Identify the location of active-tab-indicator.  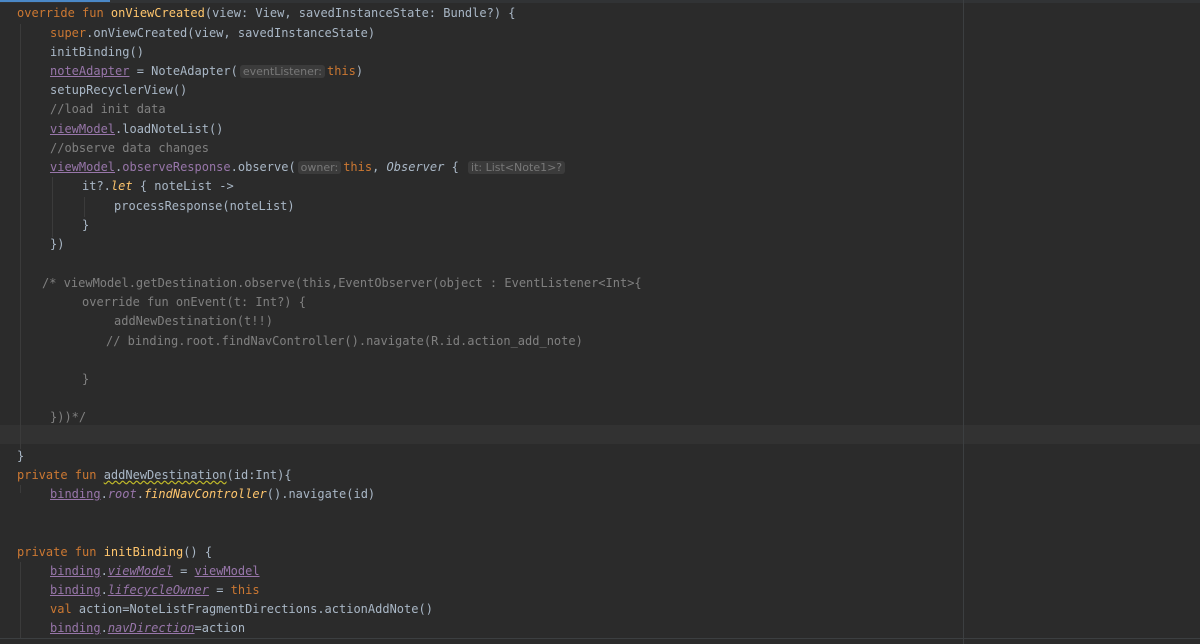
(55, 1).